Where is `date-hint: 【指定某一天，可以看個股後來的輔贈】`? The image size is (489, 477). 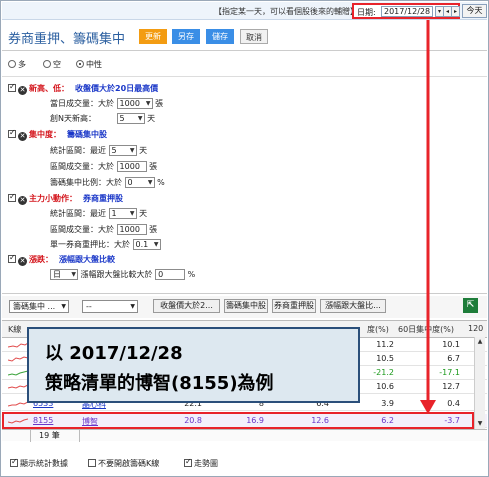
date-hint: 【指定某一天，可以看個股後來的輔贈】 is located at coordinates (286, 11).